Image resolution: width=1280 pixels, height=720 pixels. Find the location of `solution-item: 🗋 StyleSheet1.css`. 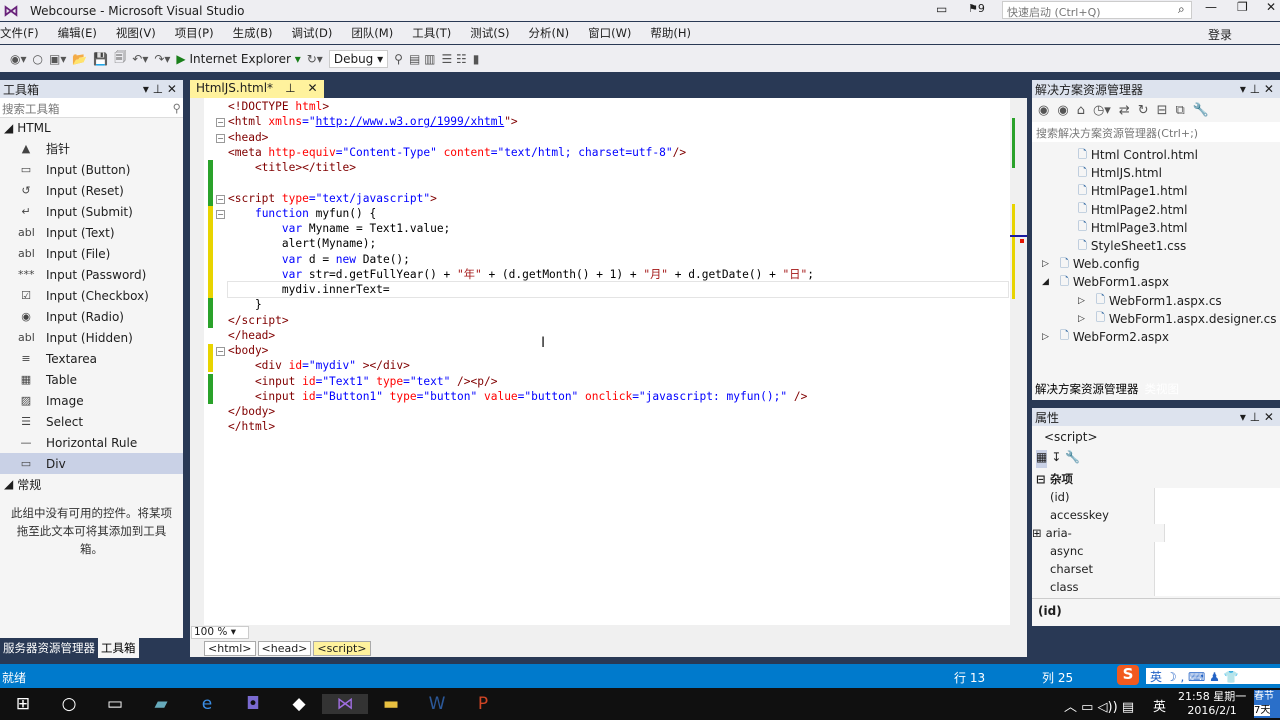

solution-item: 🗋 StyleSheet1.css is located at coordinates (1156, 246).